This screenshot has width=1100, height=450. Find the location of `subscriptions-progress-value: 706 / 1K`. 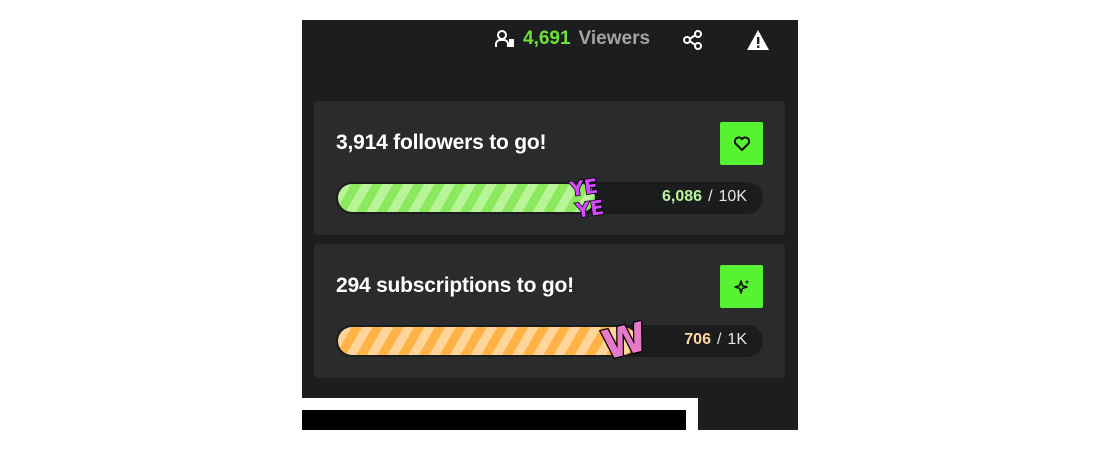

subscriptions-progress-value: 706 / 1K is located at coordinates (715, 340).